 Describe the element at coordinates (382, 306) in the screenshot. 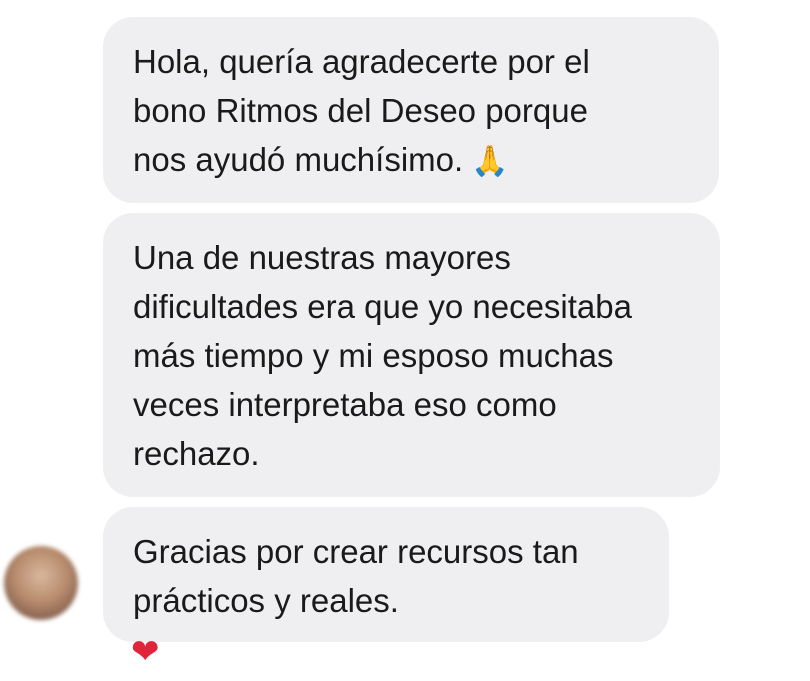

I see `message-line: dificultades era que yo necesitaba` at that location.